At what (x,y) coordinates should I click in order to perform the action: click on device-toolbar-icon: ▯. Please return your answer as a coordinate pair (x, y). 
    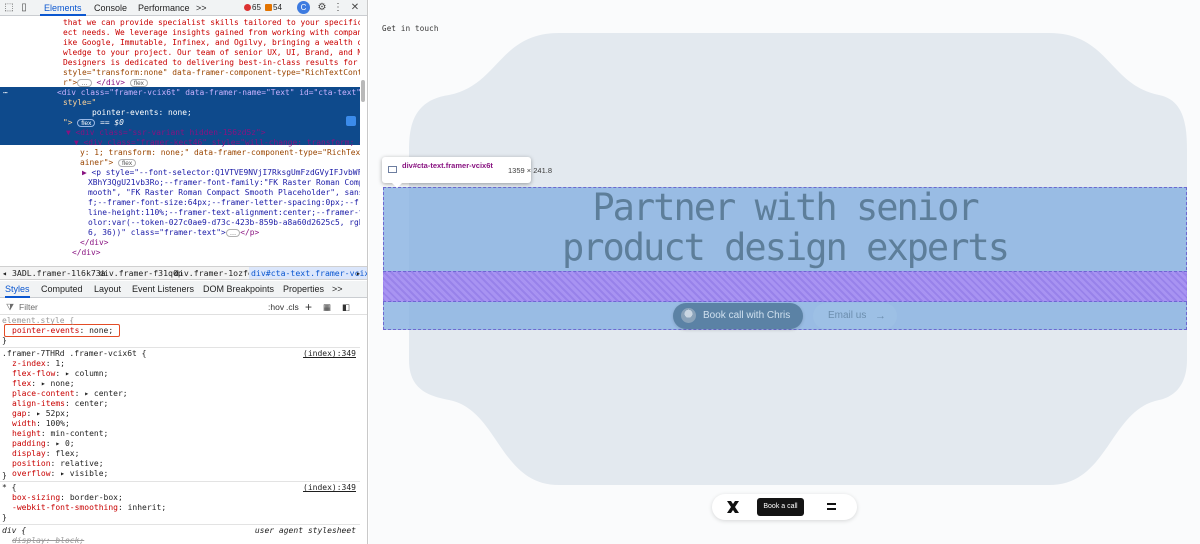
    Looking at the image, I should click on (24, 8).